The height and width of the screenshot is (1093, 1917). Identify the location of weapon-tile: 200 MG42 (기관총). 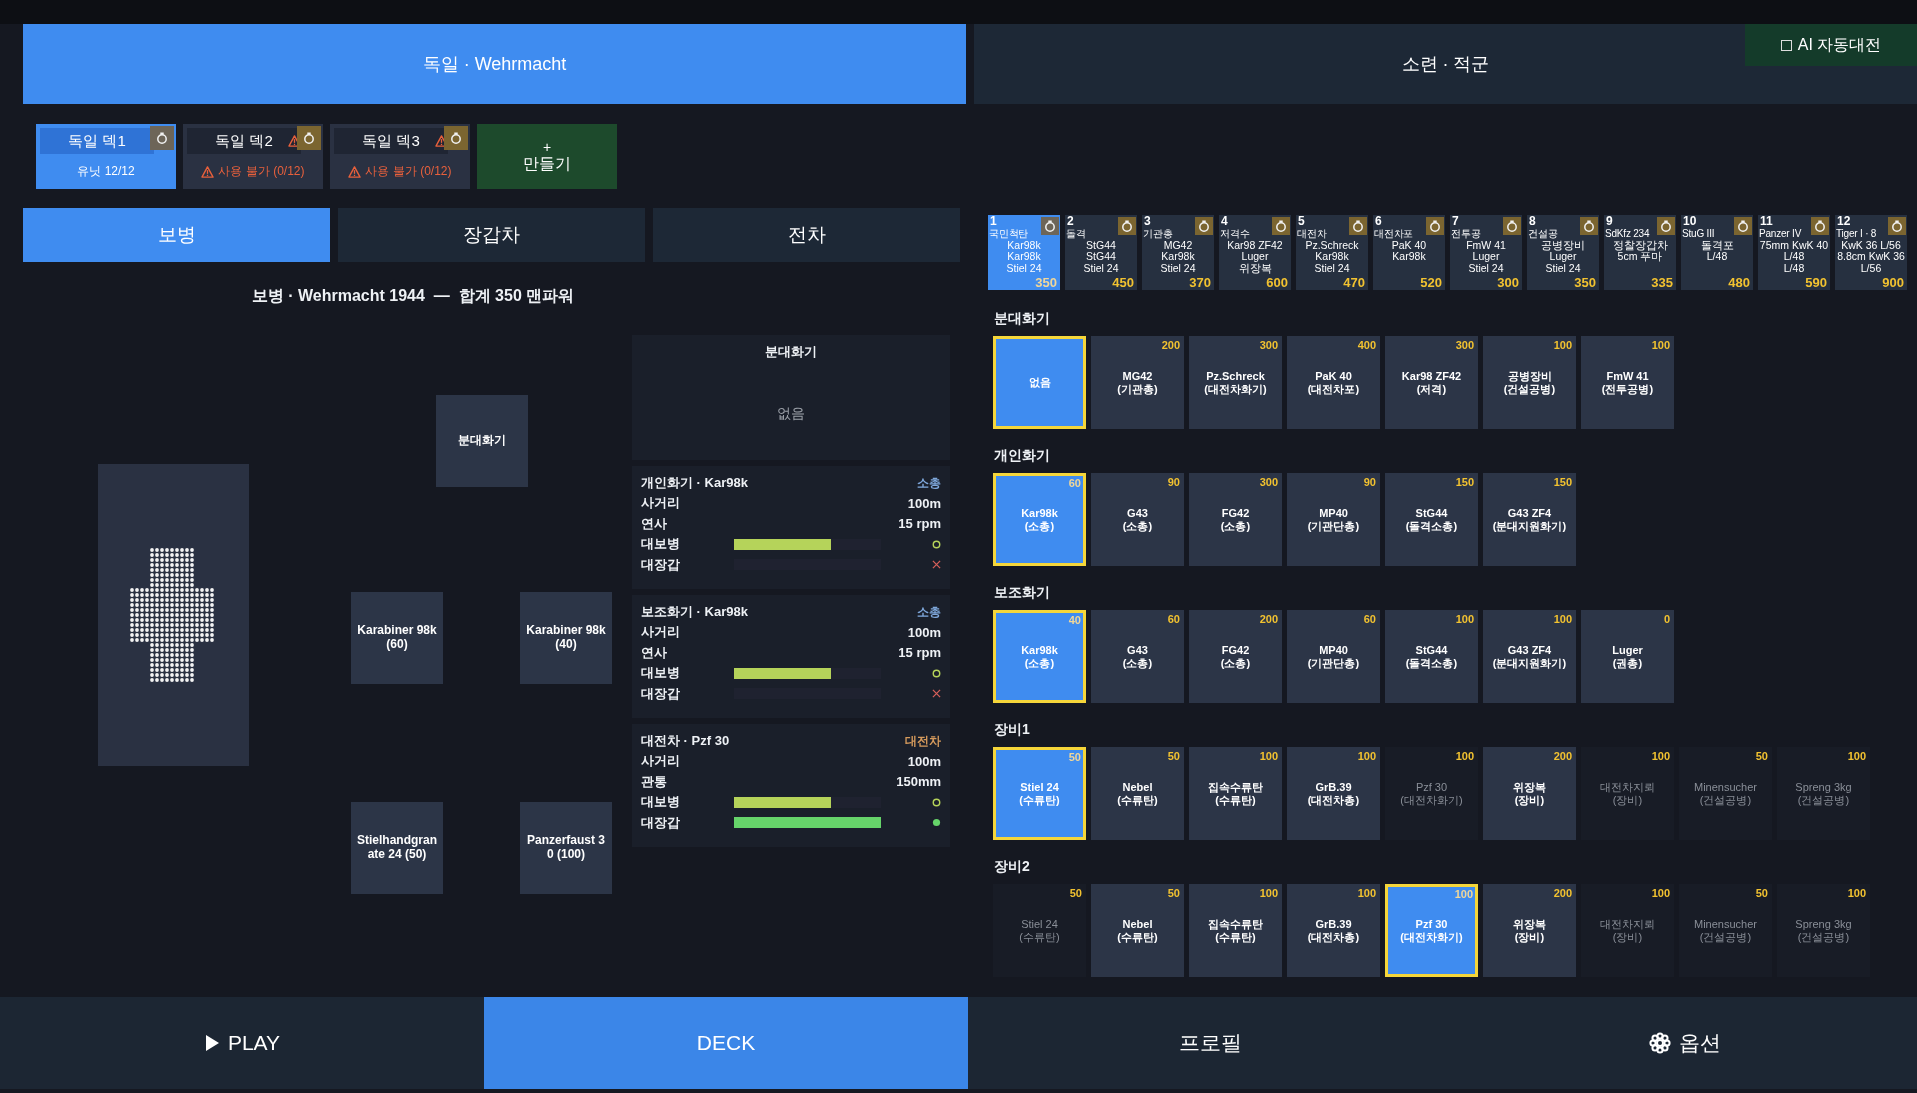
(1137, 382).